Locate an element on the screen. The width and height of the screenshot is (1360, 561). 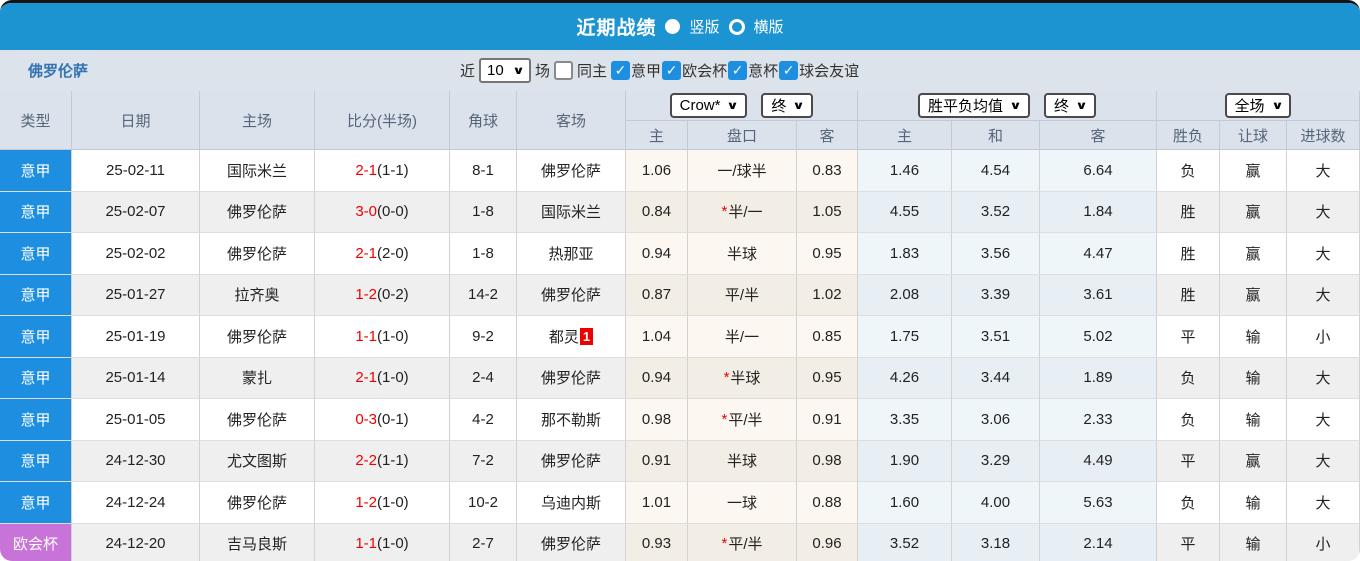
col-header-corner: 角球 is located at coordinates (483, 120).